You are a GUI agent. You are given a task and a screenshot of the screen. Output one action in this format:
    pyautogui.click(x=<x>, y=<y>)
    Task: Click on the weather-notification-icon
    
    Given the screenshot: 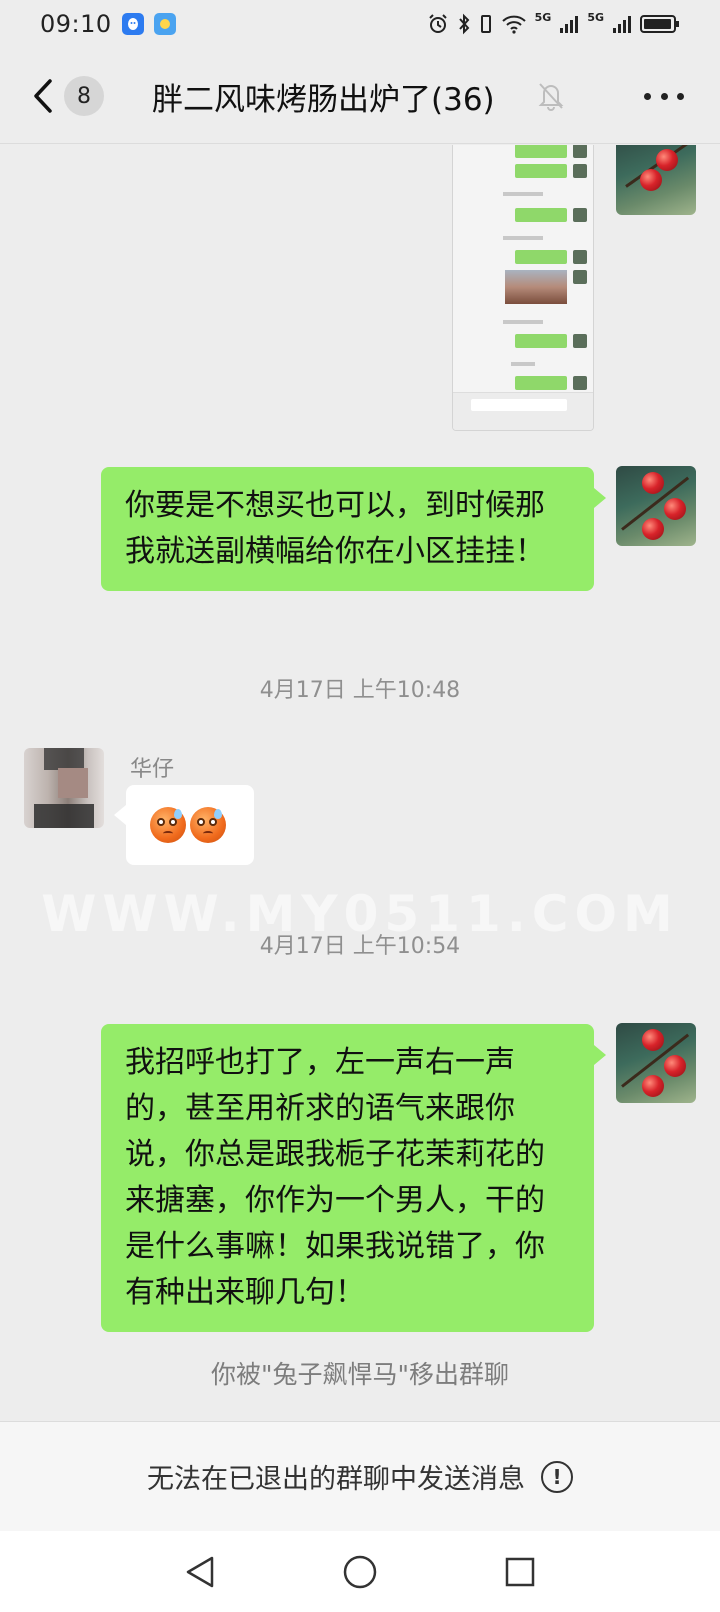 What is the action you would take?
    pyautogui.click(x=164, y=24)
    